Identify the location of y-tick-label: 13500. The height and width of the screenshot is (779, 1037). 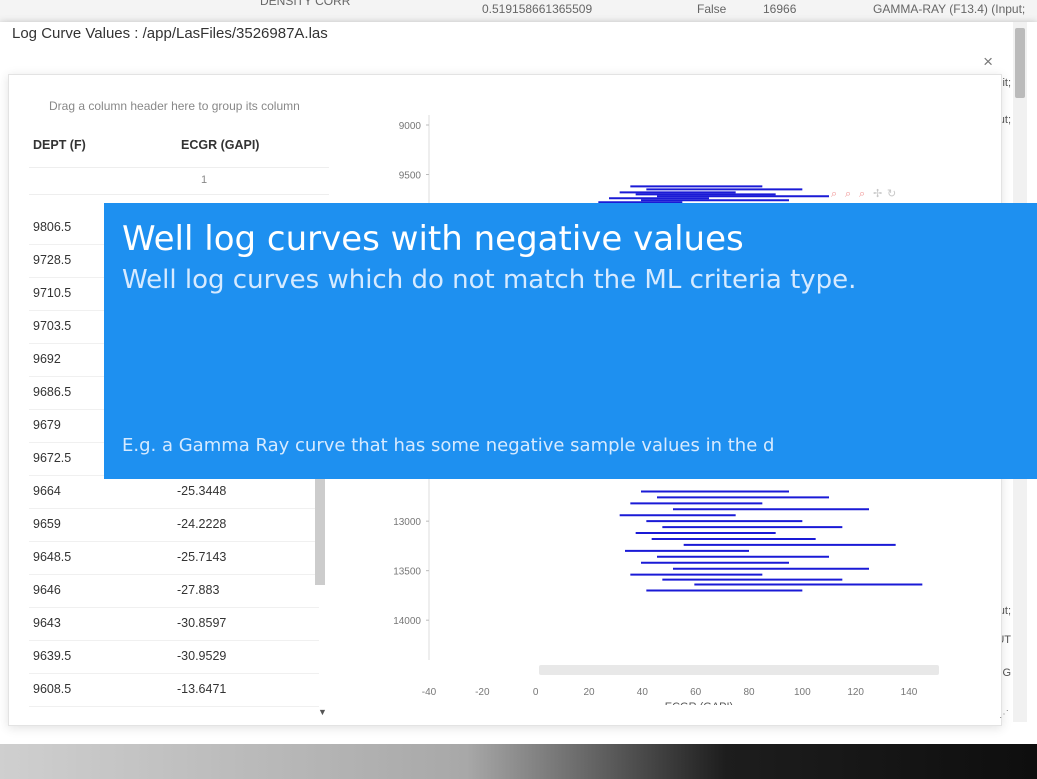
(407, 572).